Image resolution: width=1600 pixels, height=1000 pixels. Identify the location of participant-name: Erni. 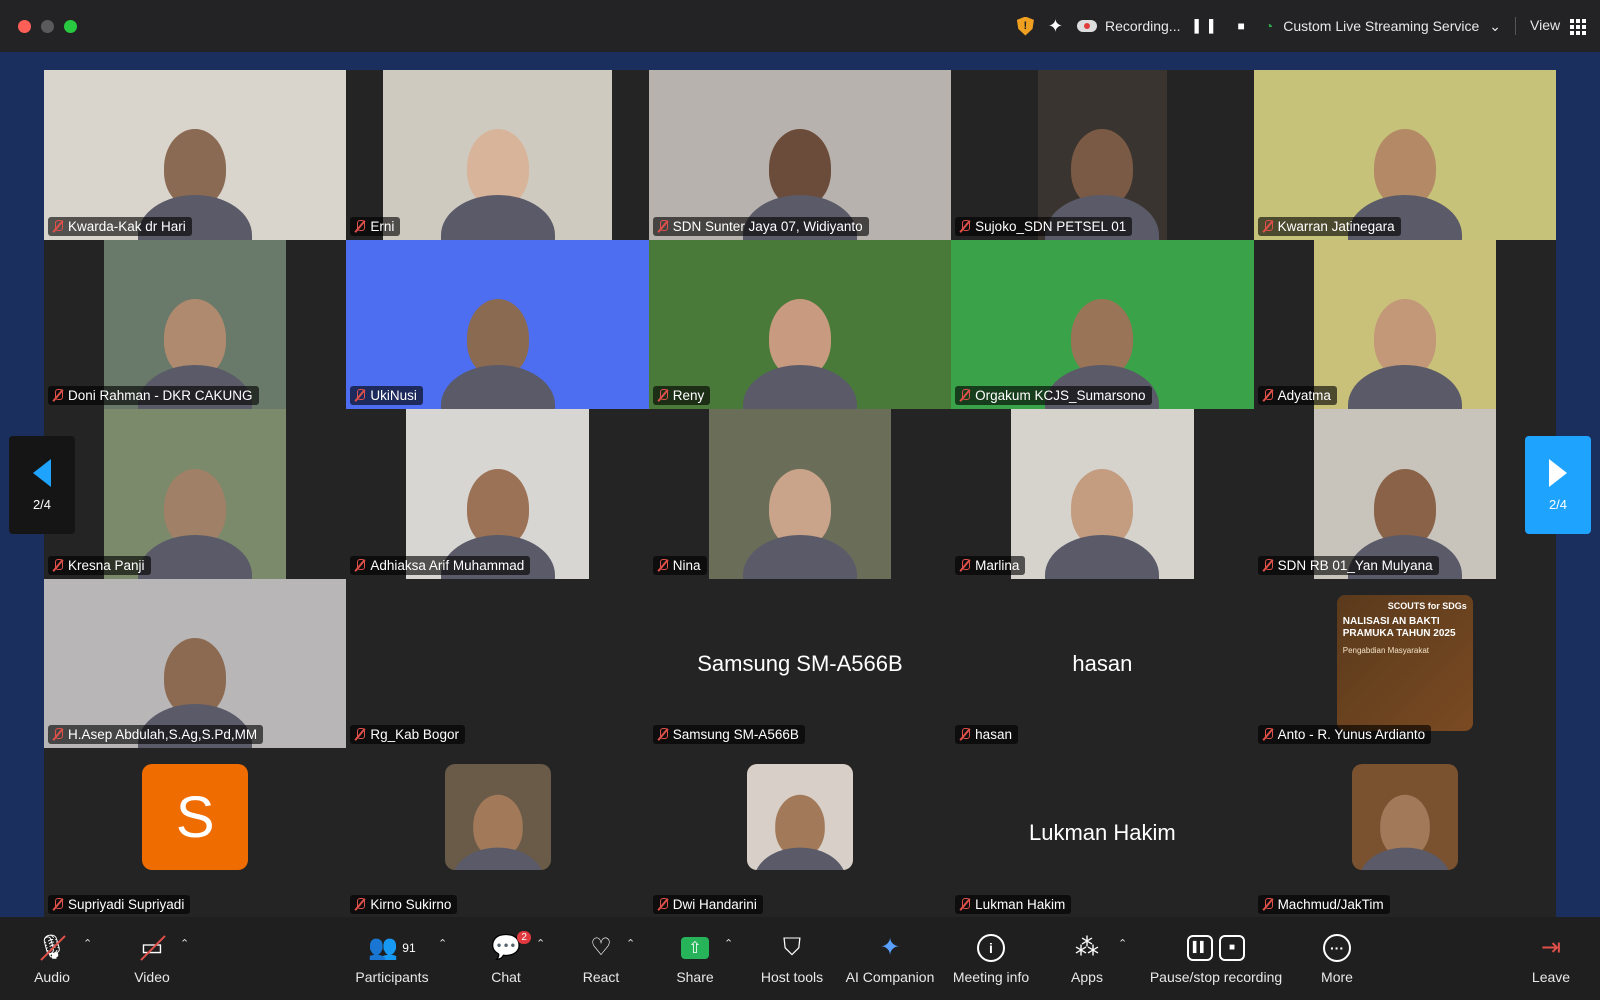
(382, 226).